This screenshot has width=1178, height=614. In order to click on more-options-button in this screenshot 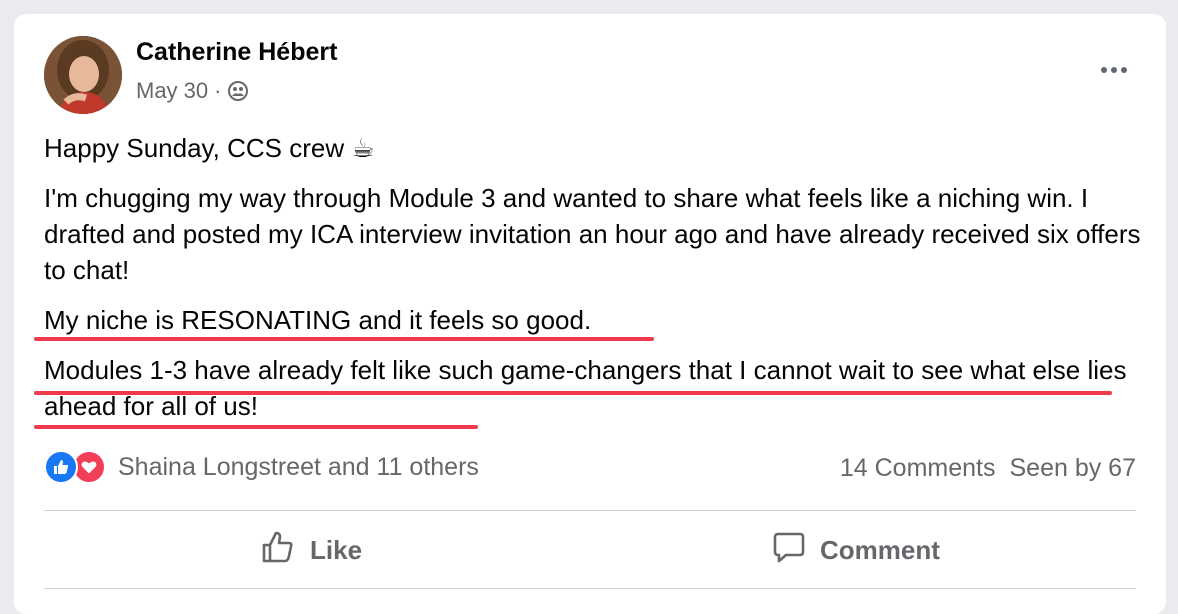, I will do `click(1114, 70)`.